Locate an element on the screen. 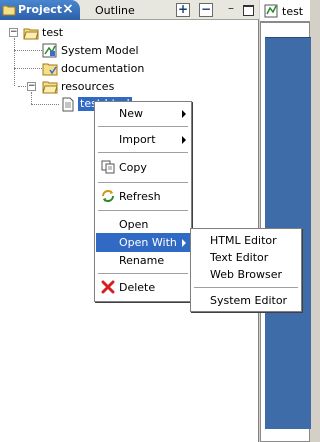 Image resolution: width=320 pixels, height=442 pixels. menu-item-label: Rename is located at coordinates (142, 260).